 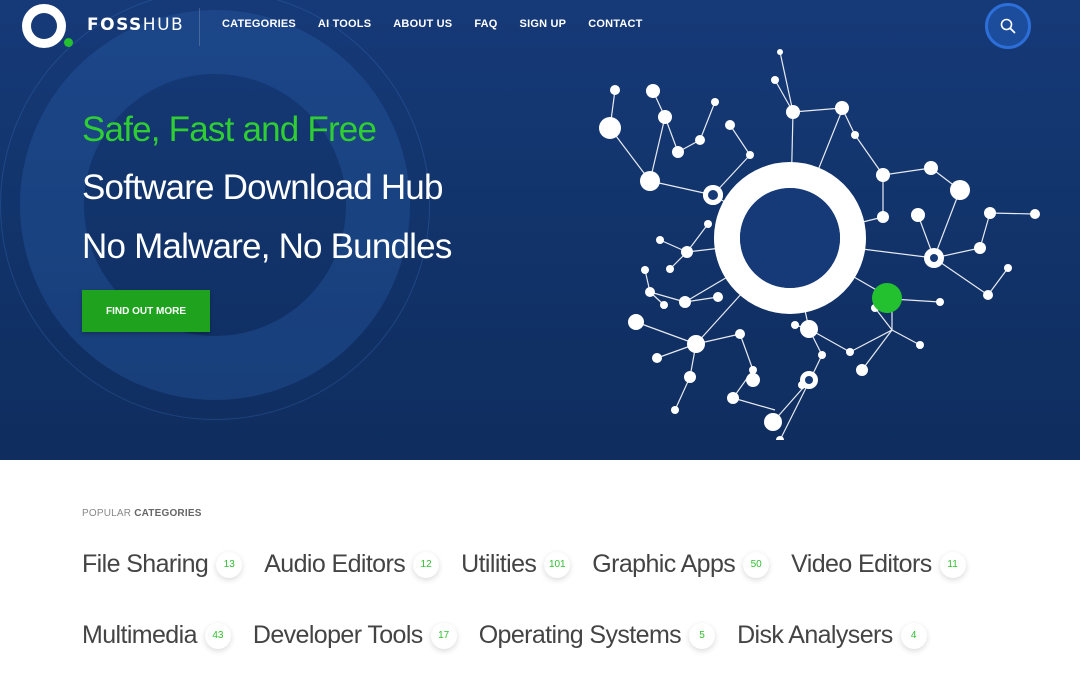 What do you see at coordinates (557, 564) in the screenshot?
I see `category-count-badge: 101` at bounding box center [557, 564].